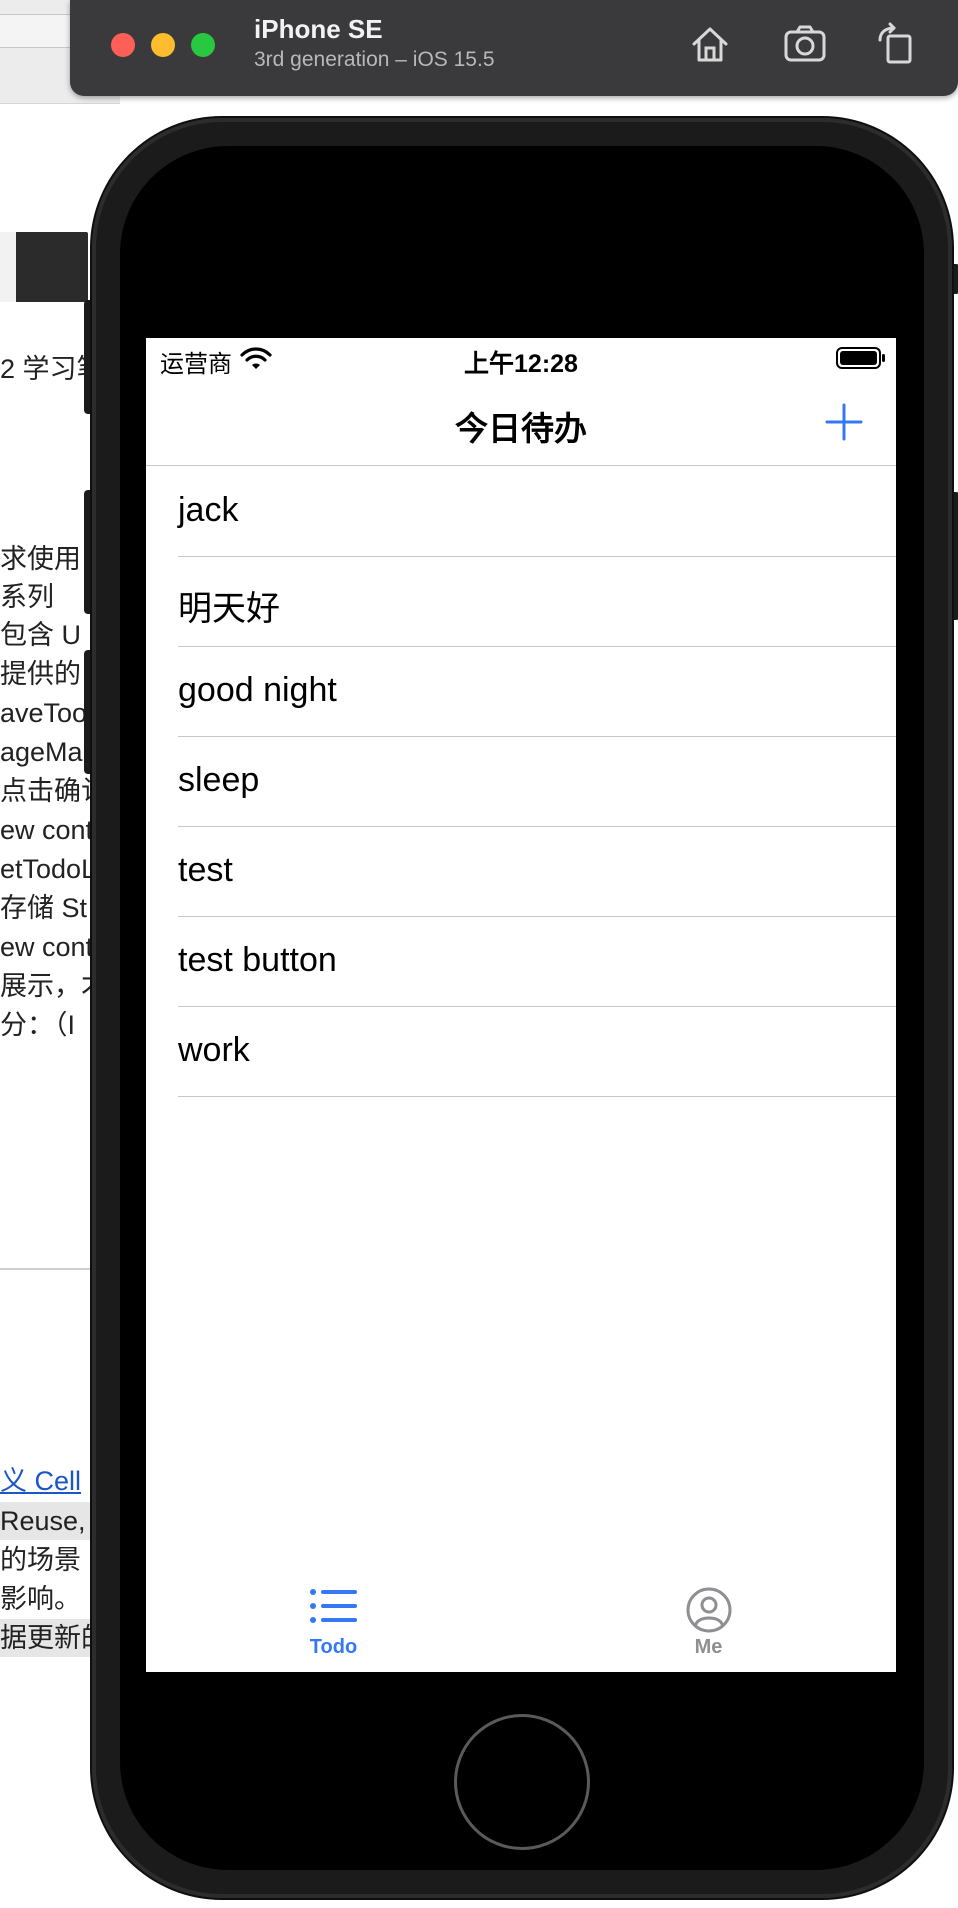  I want to click on todo-row: good night, so click(521, 692).